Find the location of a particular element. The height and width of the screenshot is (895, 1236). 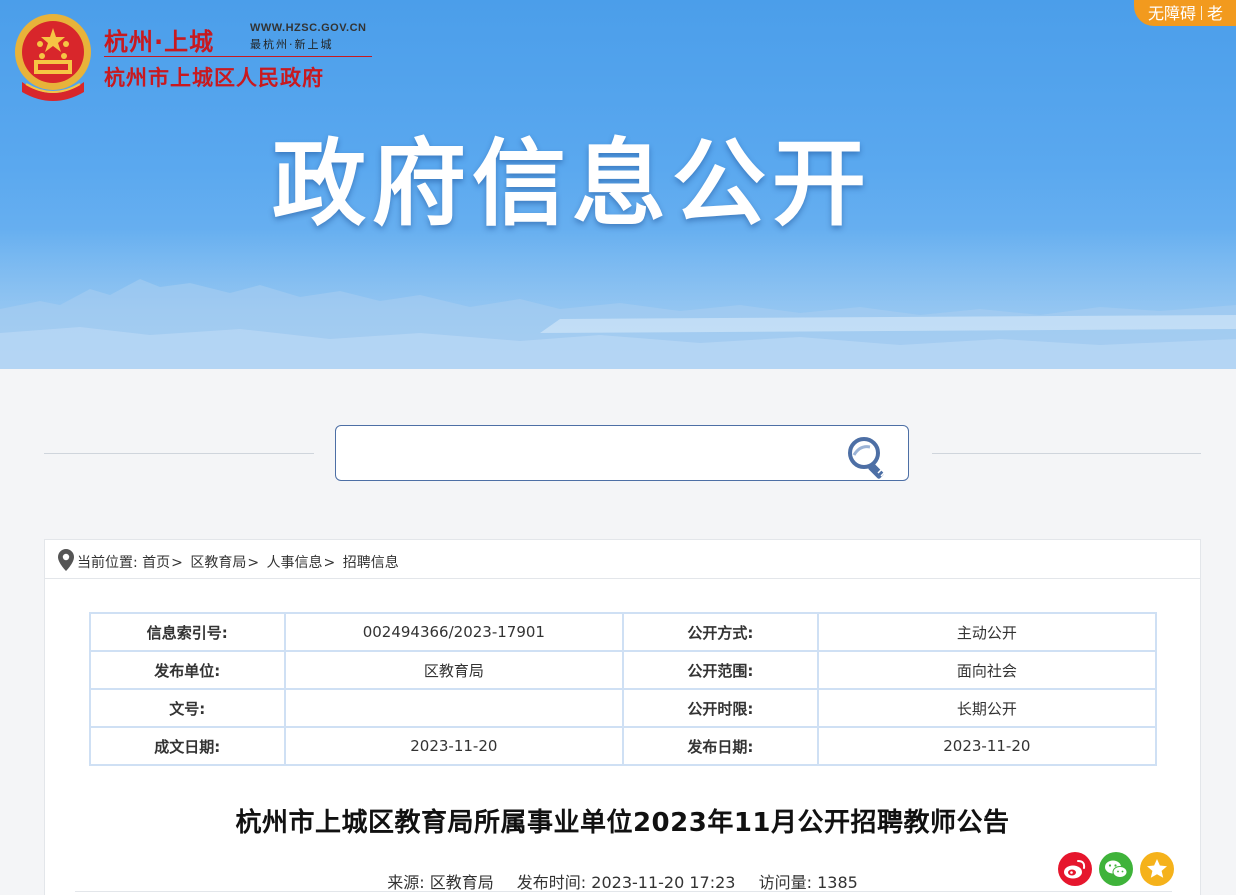

table-row: 信息索引号: 002494366/2023-17901 公开方式: 主动公开 is located at coordinates (623, 632).